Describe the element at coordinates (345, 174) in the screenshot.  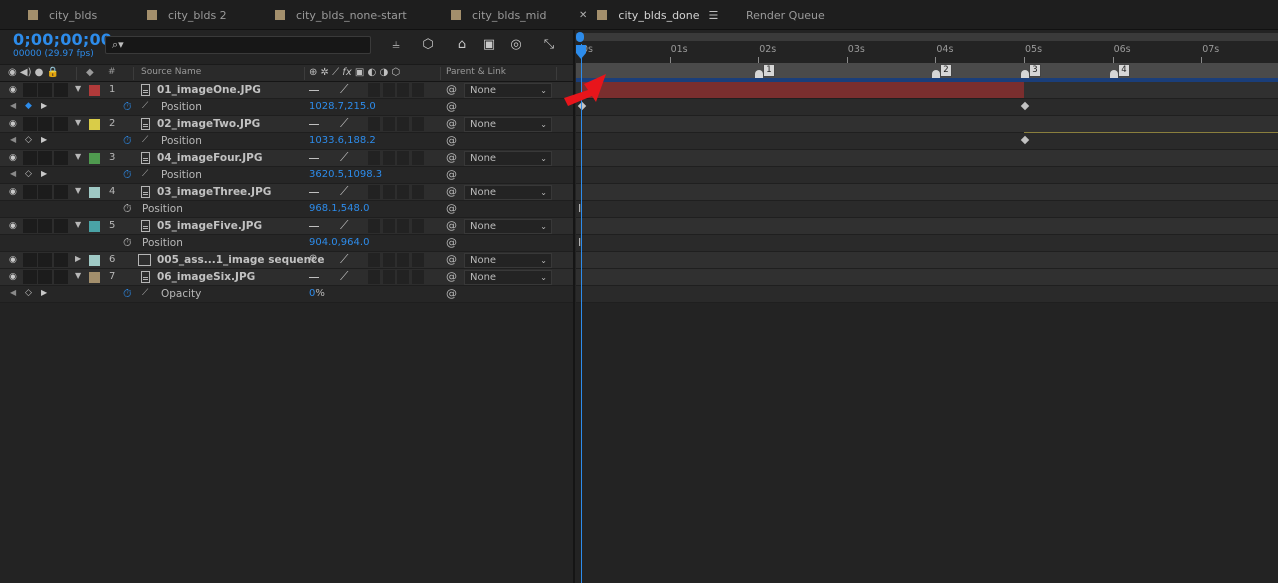
I see `property-value: 3620.5,1098.3` at that location.